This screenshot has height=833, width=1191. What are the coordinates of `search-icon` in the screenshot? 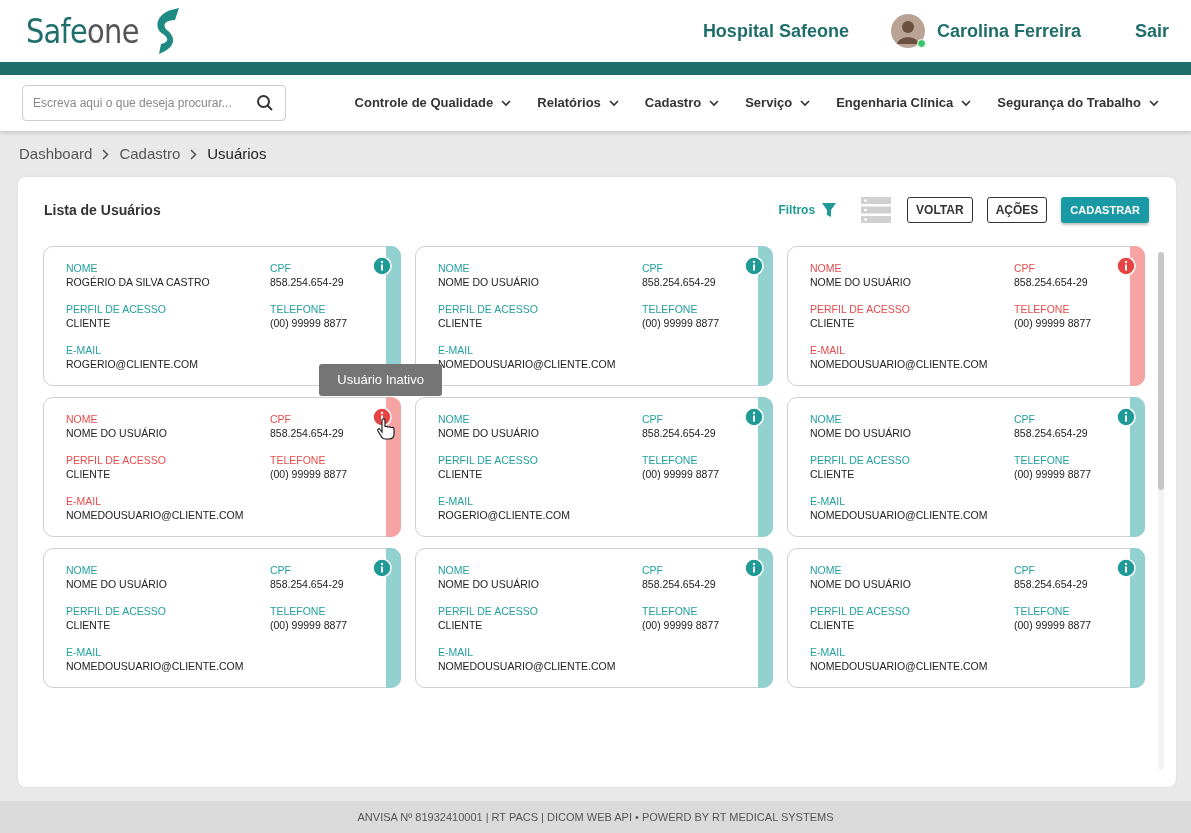 It's located at (265, 103).